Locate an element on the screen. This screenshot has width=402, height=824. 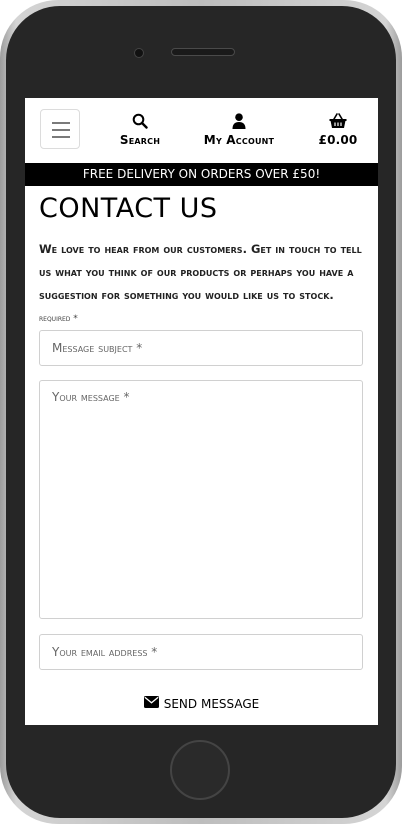
bag-total: £0.00 is located at coordinates (338, 140).